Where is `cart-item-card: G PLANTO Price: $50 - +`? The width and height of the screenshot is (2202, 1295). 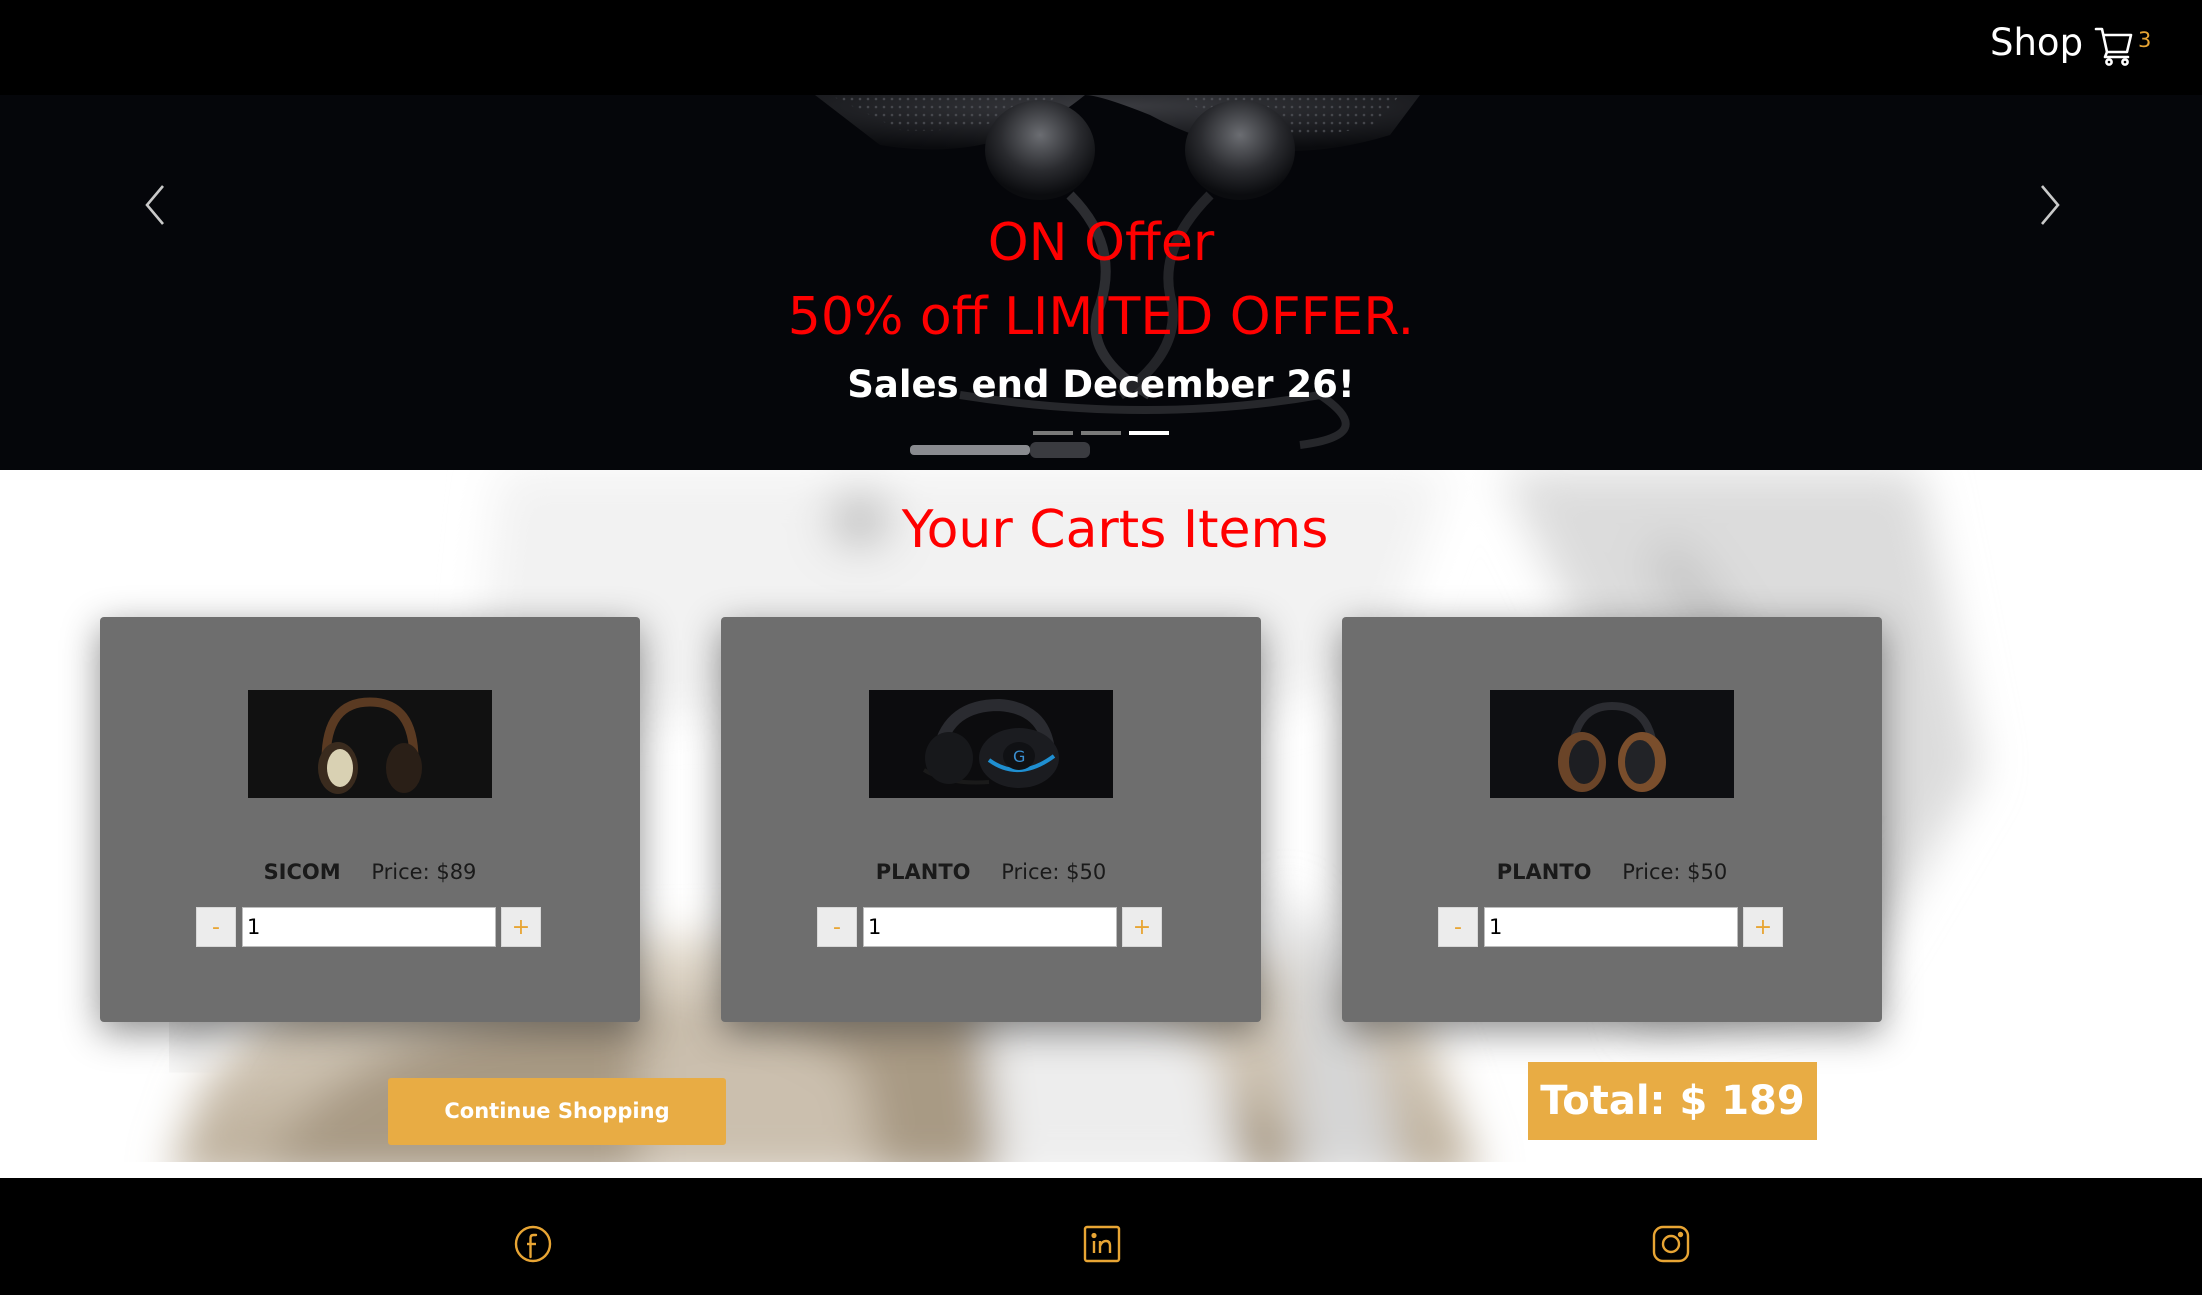
cart-item-card: G PLANTO Price: $50 - + is located at coordinates (991, 819).